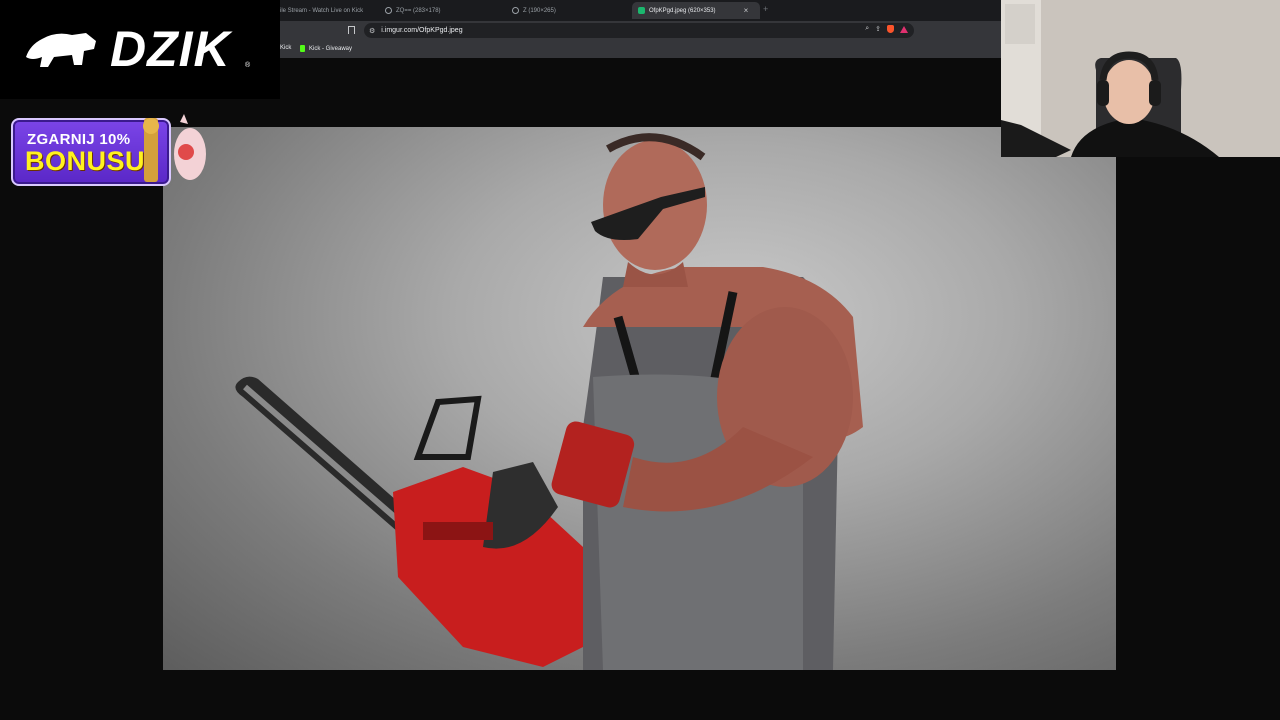 Image resolution: width=1280 pixels, height=720 pixels. I want to click on tab-kick-stream: ile Stream - Watch Live on Kick, so click(326, 10).